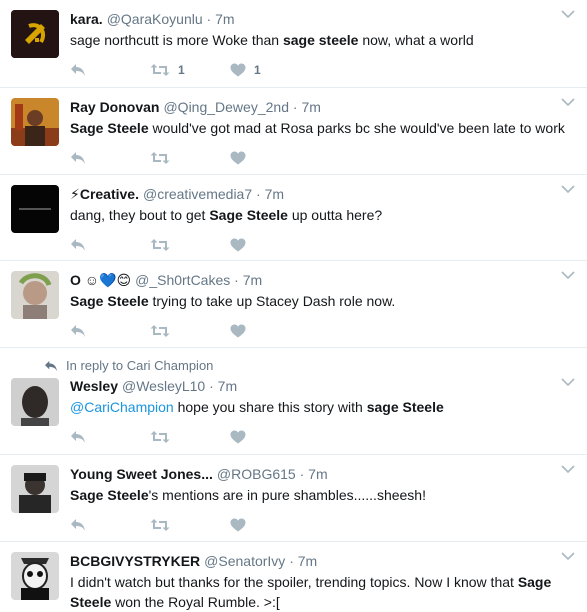  What do you see at coordinates (257, 70) in the screenshot?
I see `like-count: 1` at bounding box center [257, 70].